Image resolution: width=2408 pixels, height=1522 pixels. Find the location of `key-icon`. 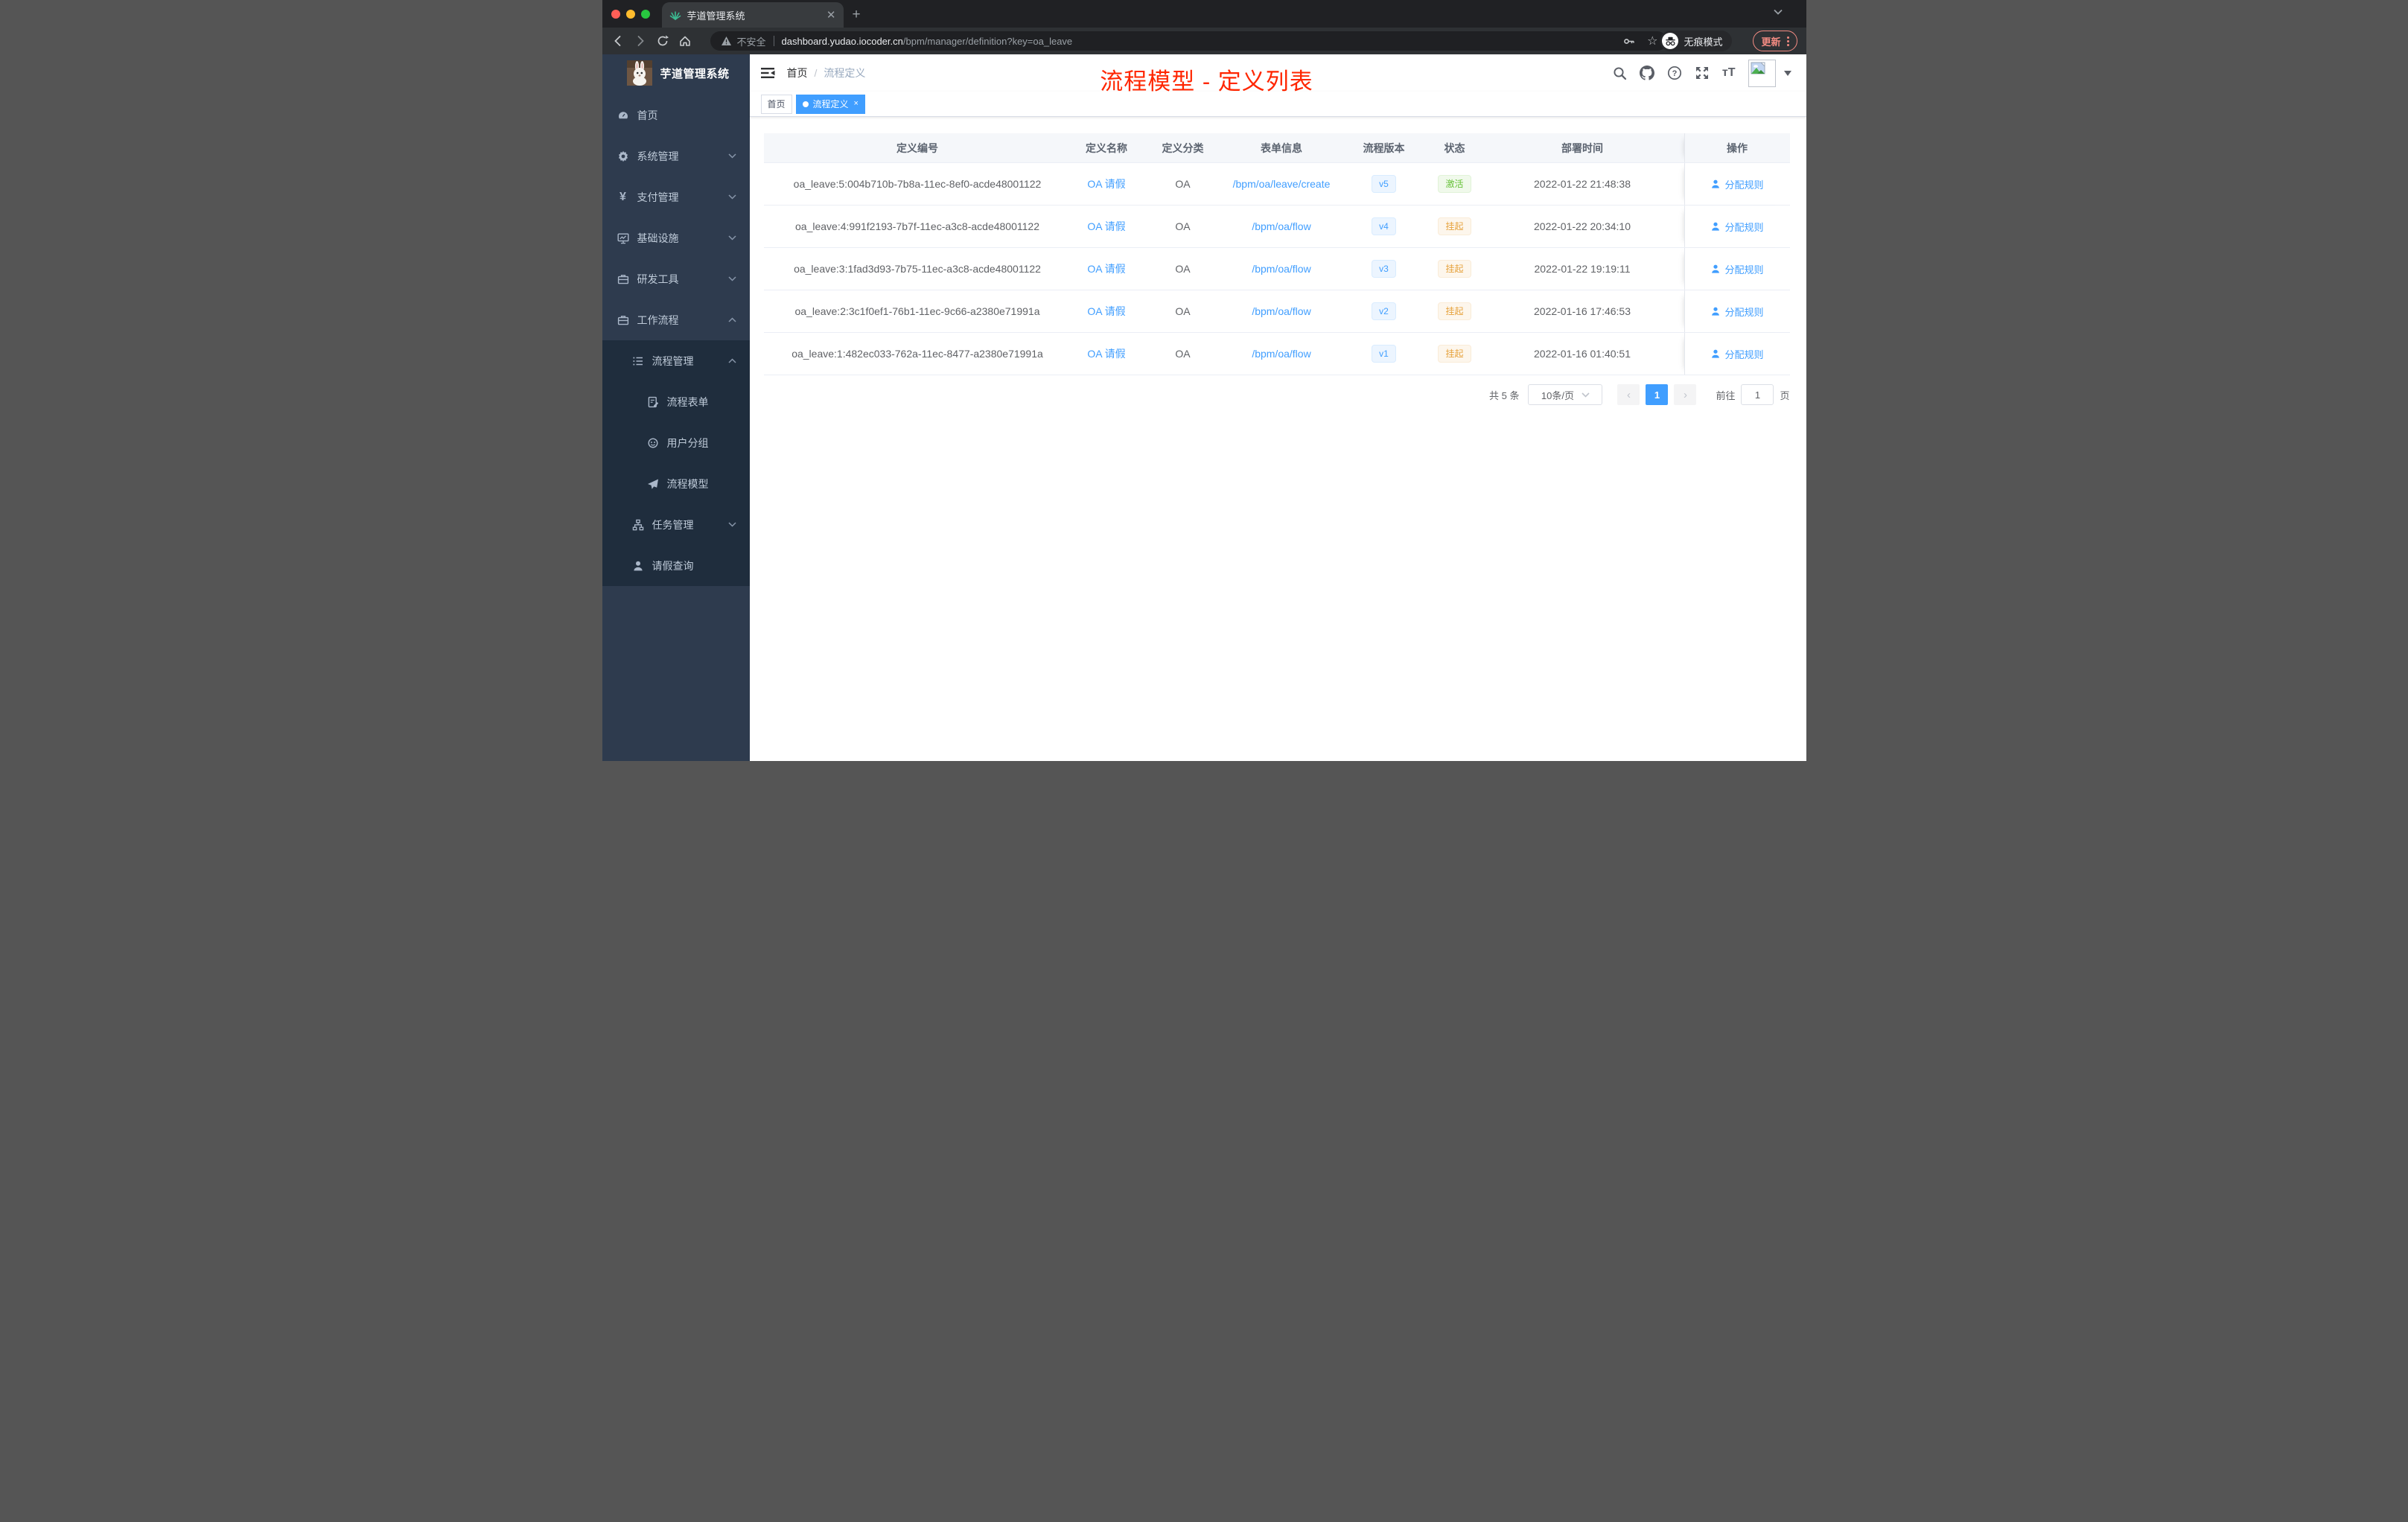

key-icon is located at coordinates (1628, 41).